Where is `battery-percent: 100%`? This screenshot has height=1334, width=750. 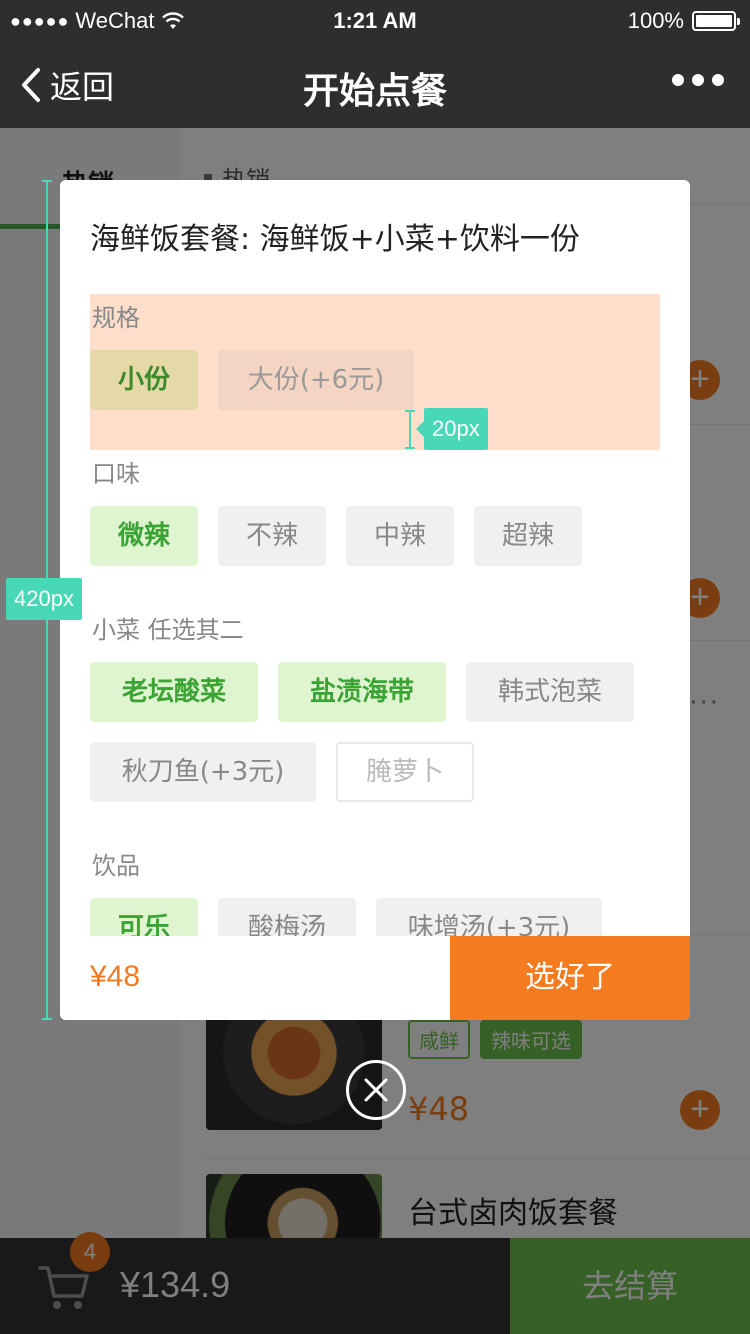
battery-percent: 100% is located at coordinates (655, 20).